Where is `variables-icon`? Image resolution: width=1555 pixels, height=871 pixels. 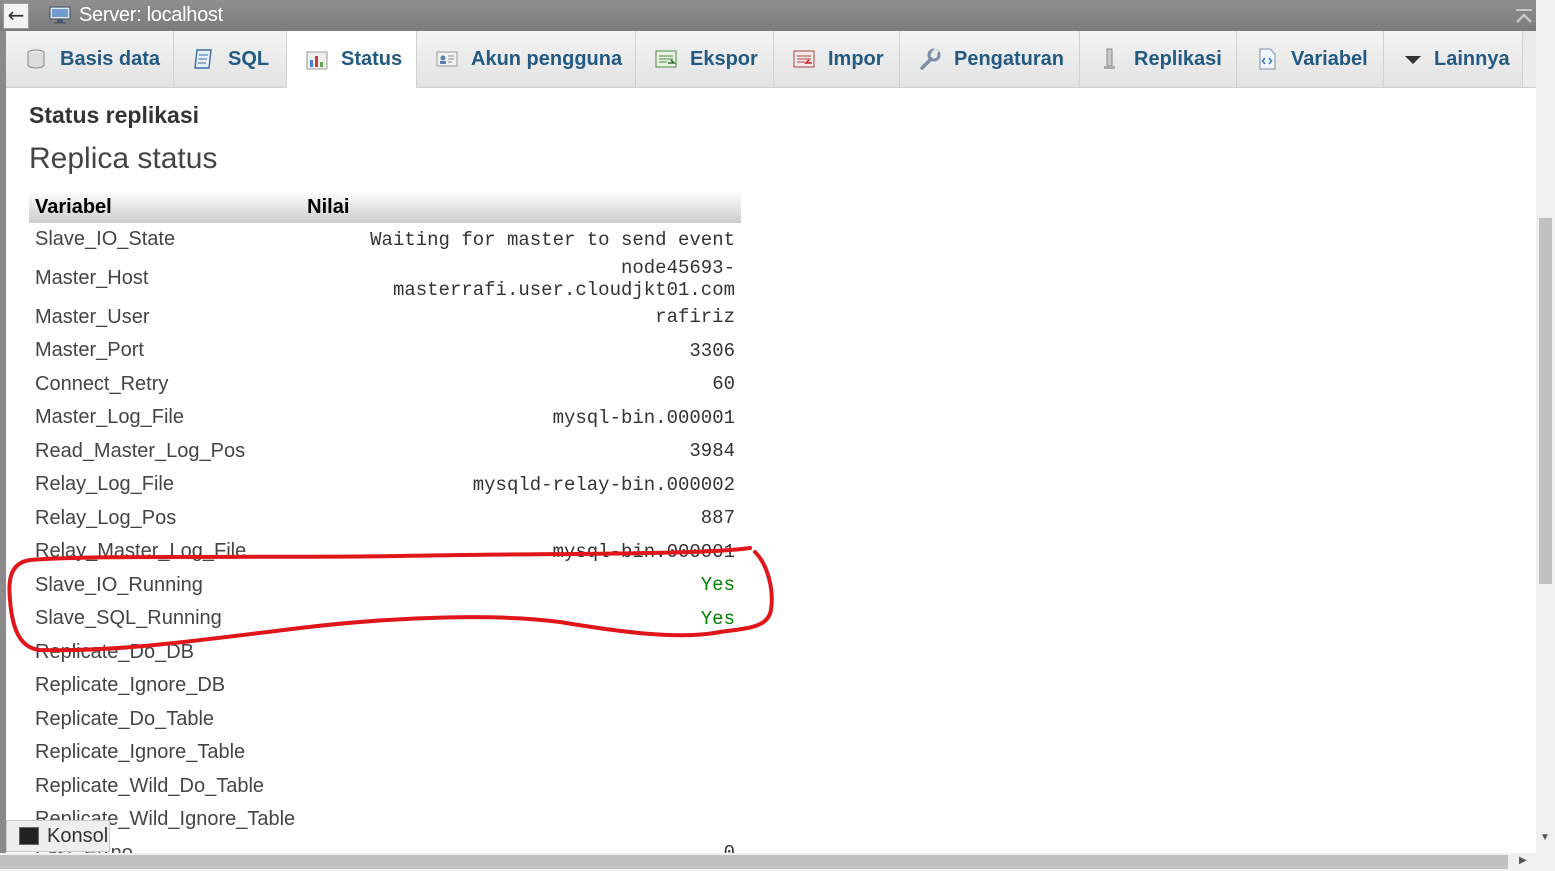 variables-icon is located at coordinates (1267, 59).